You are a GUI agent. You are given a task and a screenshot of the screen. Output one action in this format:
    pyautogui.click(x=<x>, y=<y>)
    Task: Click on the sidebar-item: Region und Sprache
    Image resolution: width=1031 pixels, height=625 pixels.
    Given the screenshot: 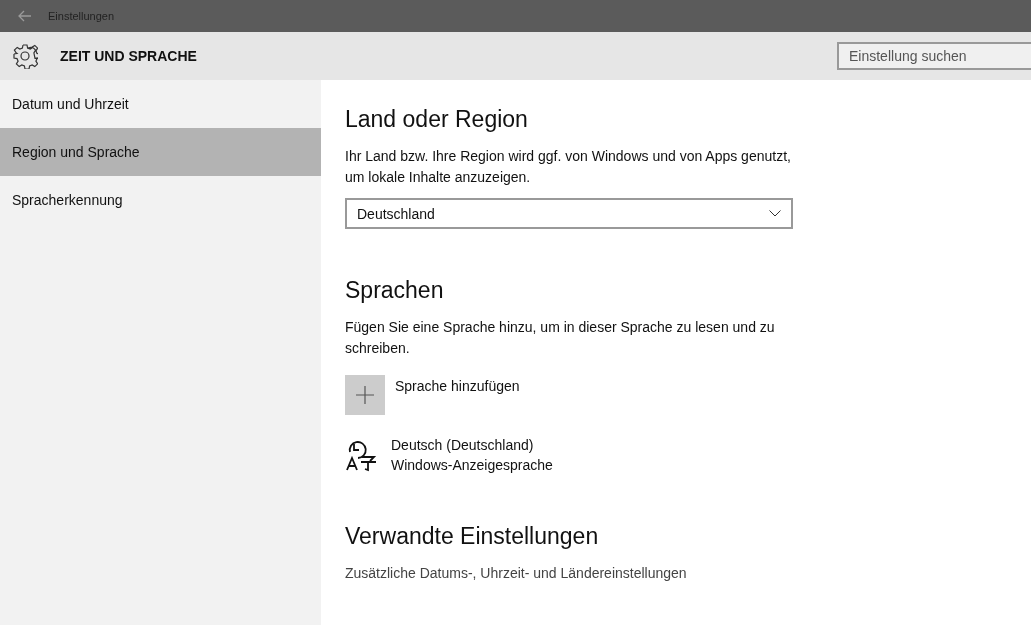 What is the action you would take?
    pyautogui.click(x=160, y=152)
    